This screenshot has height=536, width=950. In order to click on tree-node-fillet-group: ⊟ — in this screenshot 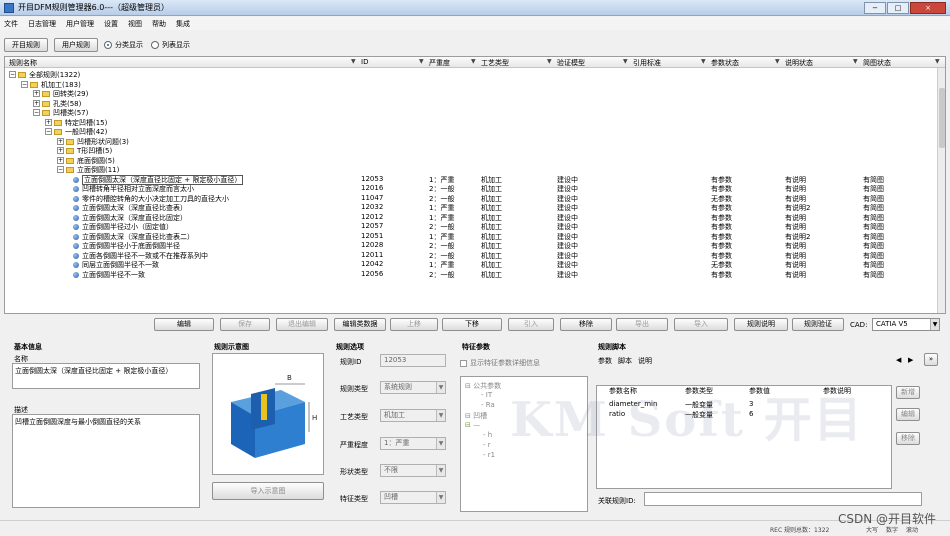, I will do `click(472, 425)`.